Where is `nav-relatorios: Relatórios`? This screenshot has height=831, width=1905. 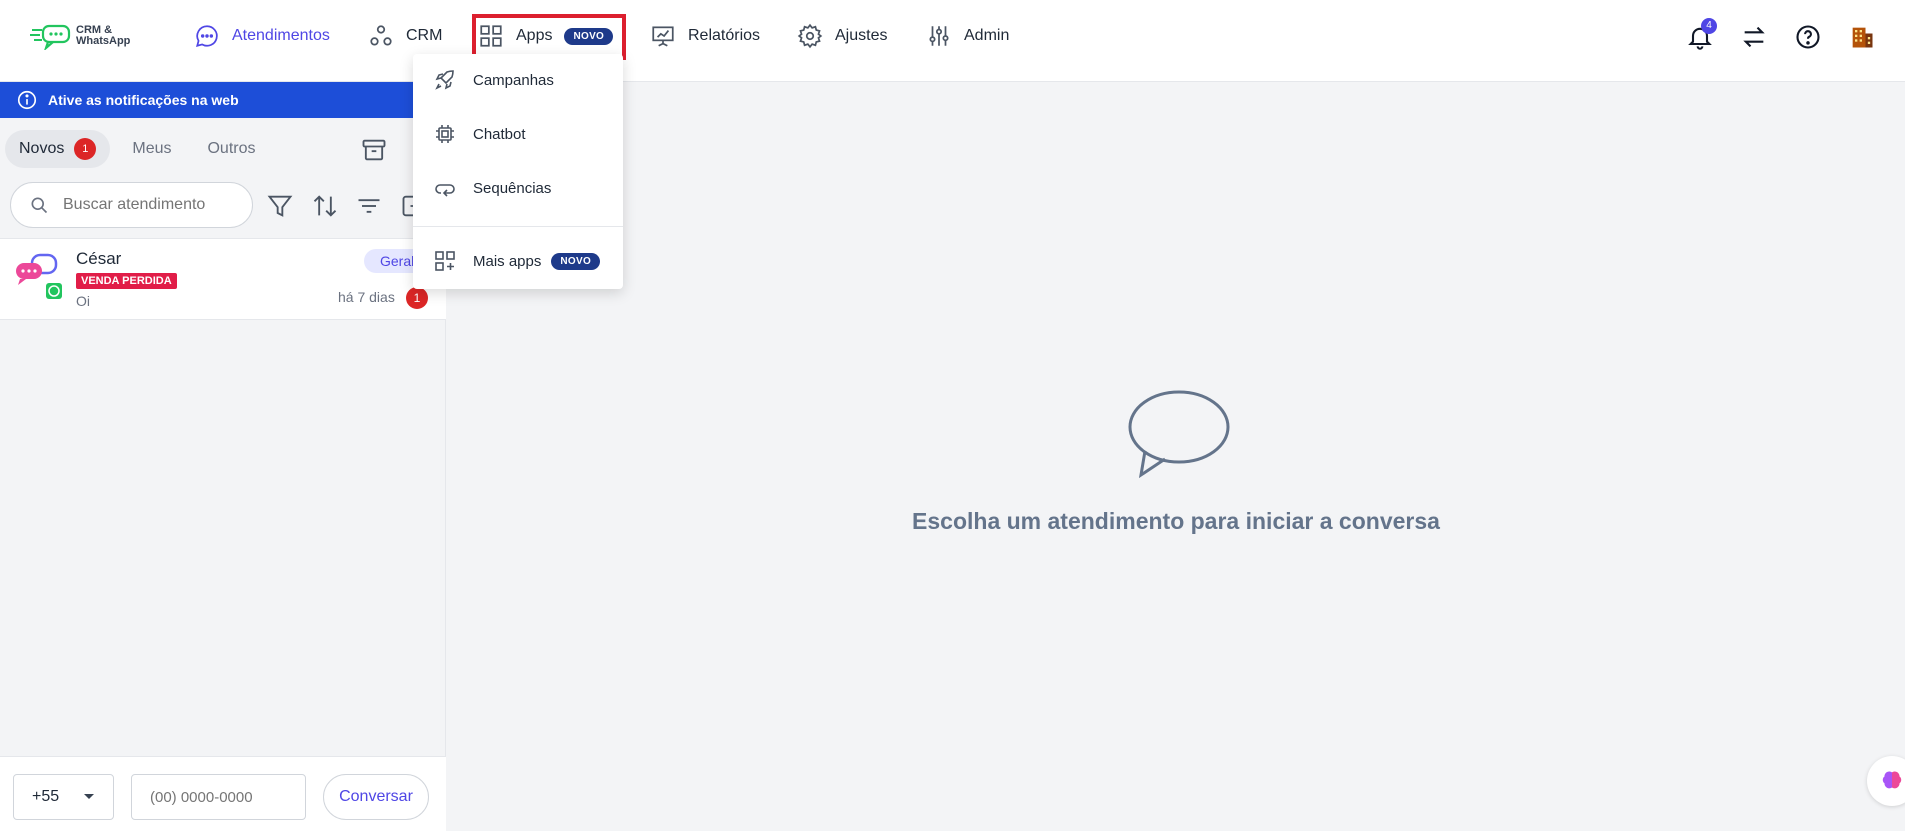
nav-relatorios: Relatórios is located at coordinates (705, 36).